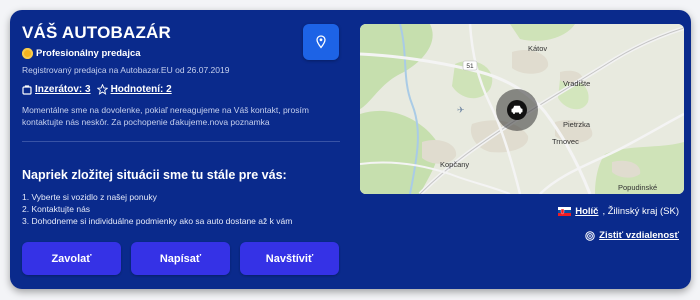 The image size is (700, 300). What do you see at coordinates (639, 235) in the screenshot?
I see `distance-label: Zistiť vzdialenosť` at bounding box center [639, 235].